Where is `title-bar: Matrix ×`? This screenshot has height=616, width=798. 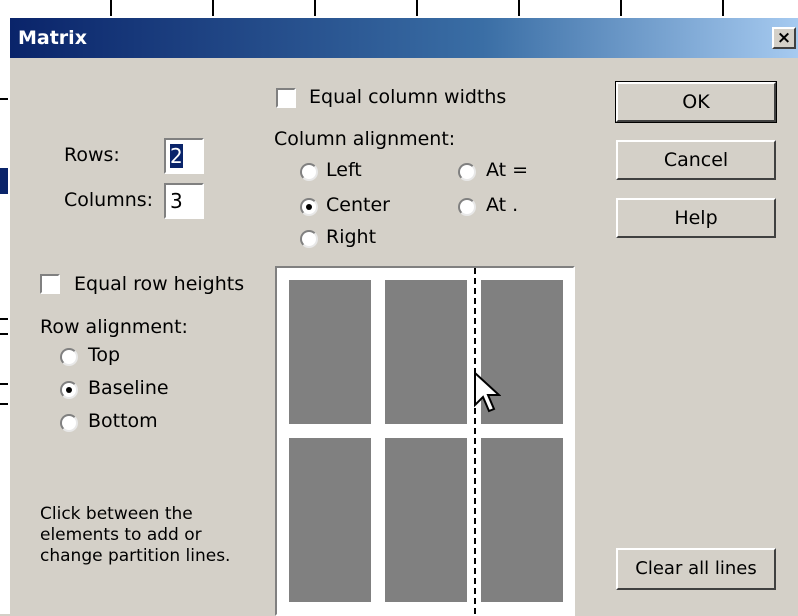 title-bar: Matrix × is located at coordinates (404, 38).